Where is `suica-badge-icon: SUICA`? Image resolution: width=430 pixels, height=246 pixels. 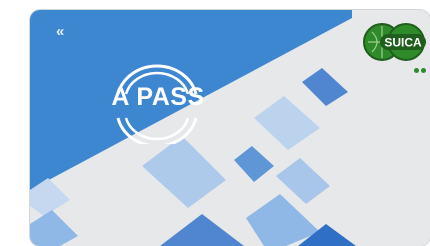
suica-badge-icon: SUICA is located at coordinates (394, 42).